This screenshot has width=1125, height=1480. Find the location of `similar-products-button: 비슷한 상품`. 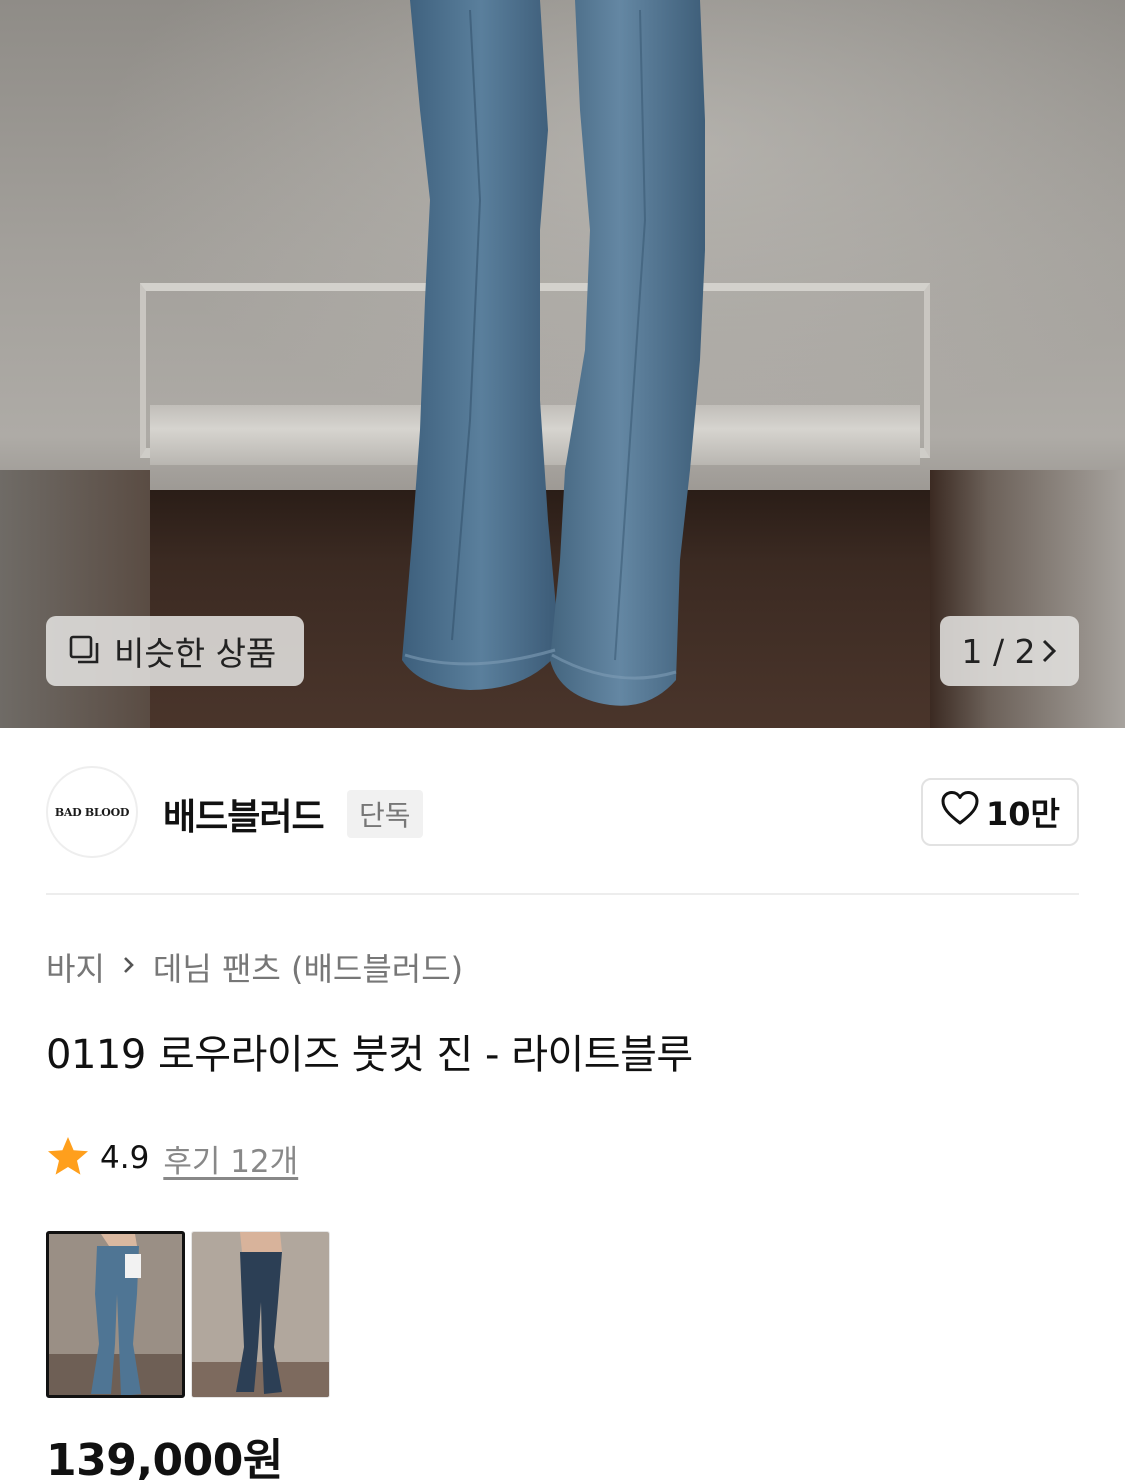

similar-products-button: 비슷한 상품 is located at coordinates (175, 651).